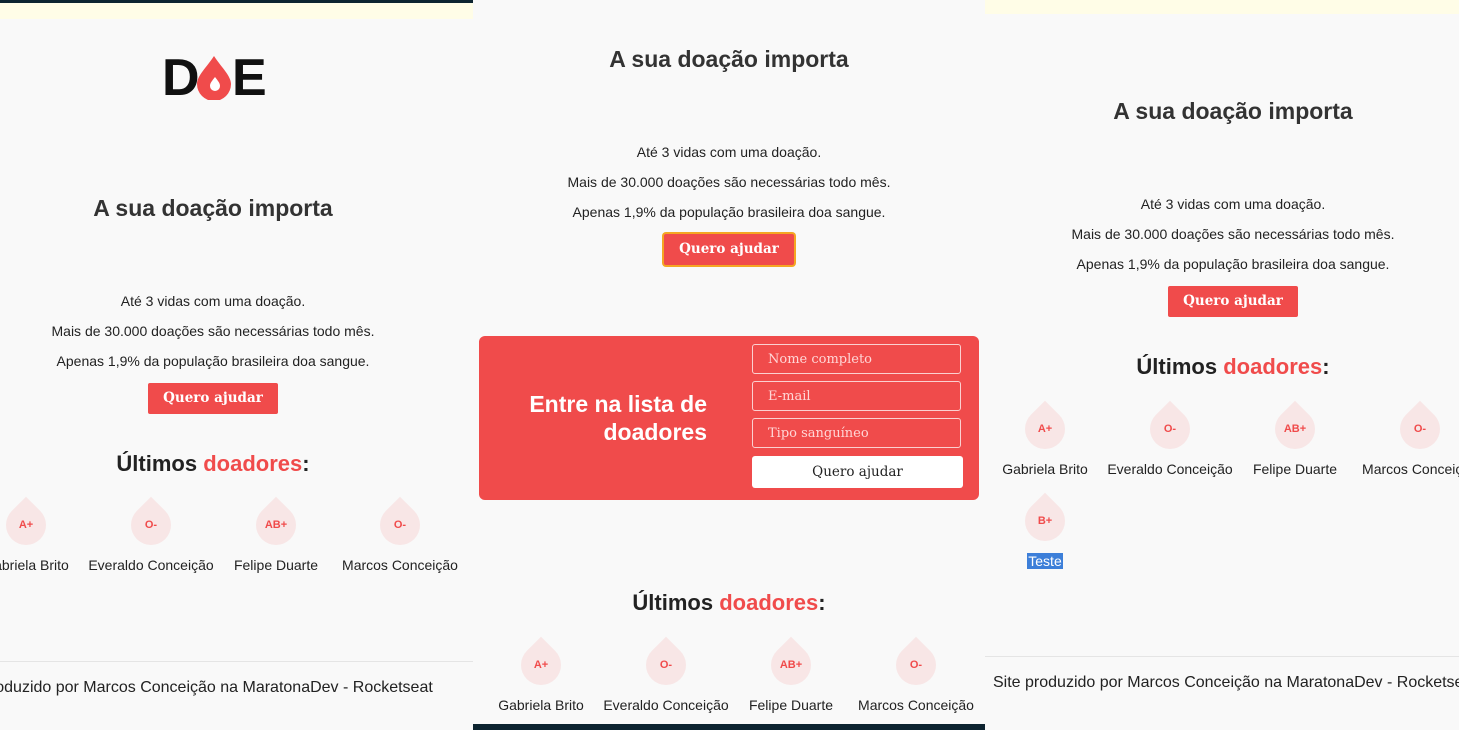 This screenshot has height=730, width=1459. Describe the element at coordinates (1045, 521) in the screenshot. I see `blood-drop-icon: B+` at that location.